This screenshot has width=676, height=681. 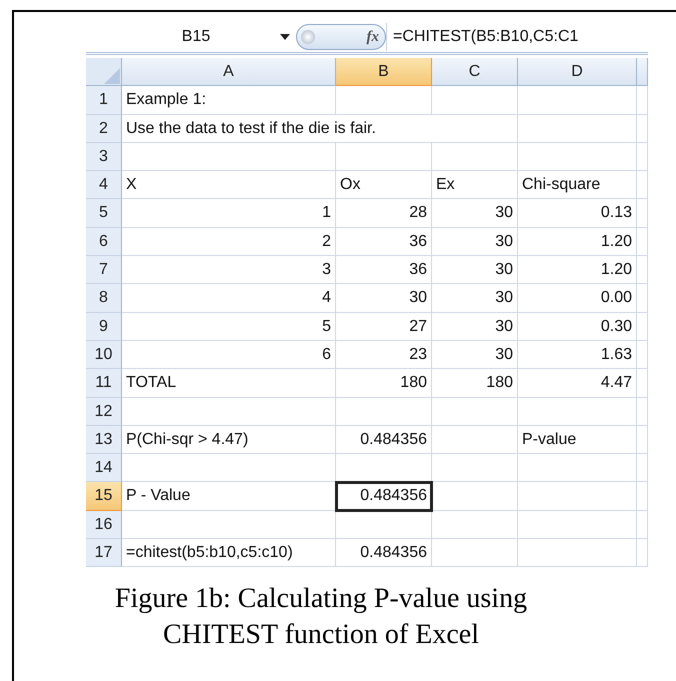 What do you see at coordinates (577, 440) in the screenshot?
I see `table-cell: P-value` at bounding box center [577, 440].